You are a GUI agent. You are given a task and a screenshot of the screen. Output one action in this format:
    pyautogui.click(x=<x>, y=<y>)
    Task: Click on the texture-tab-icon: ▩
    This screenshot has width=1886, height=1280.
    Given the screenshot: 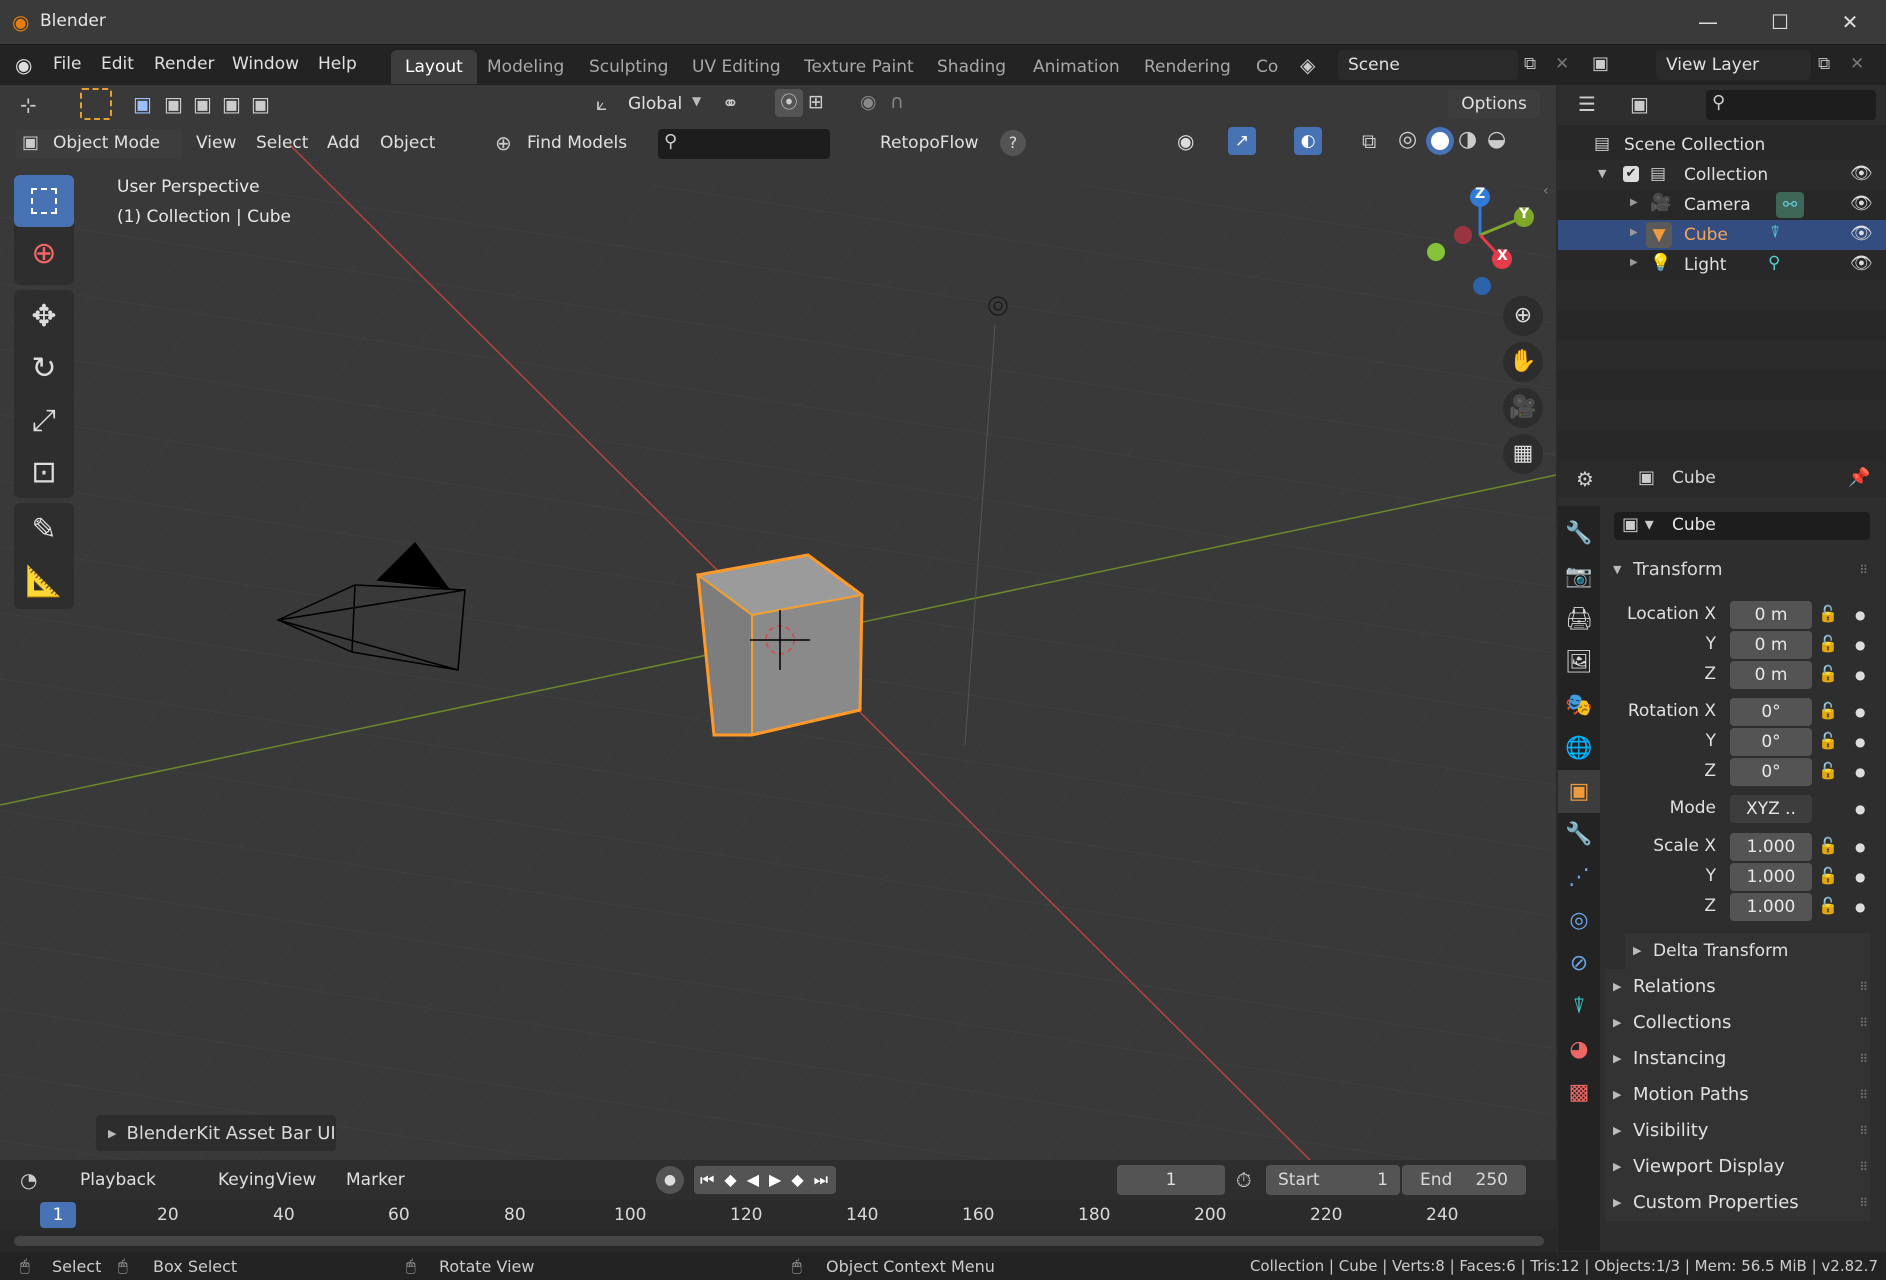 What is the action you would take?
    pyautogui.click(x=1579, y=1092)
    